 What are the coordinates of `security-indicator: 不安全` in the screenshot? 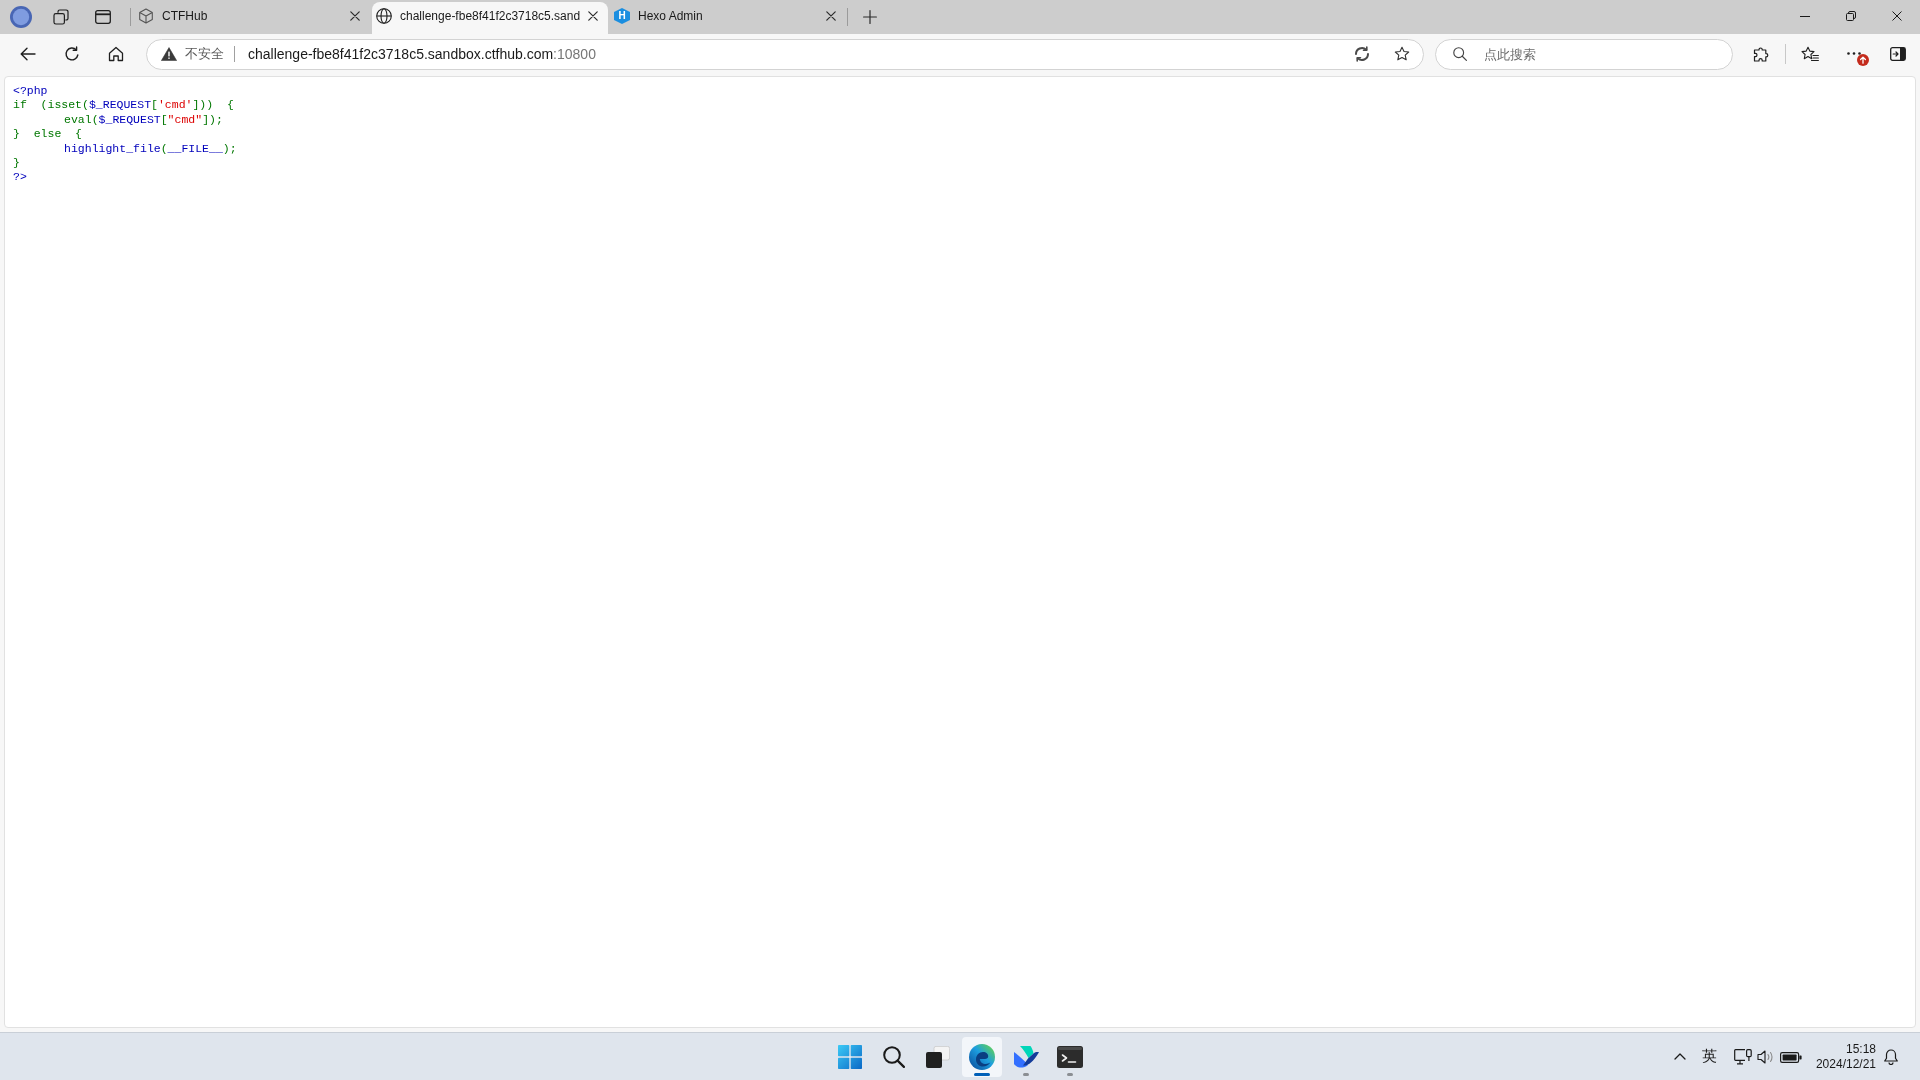 It's located at (192, 54).